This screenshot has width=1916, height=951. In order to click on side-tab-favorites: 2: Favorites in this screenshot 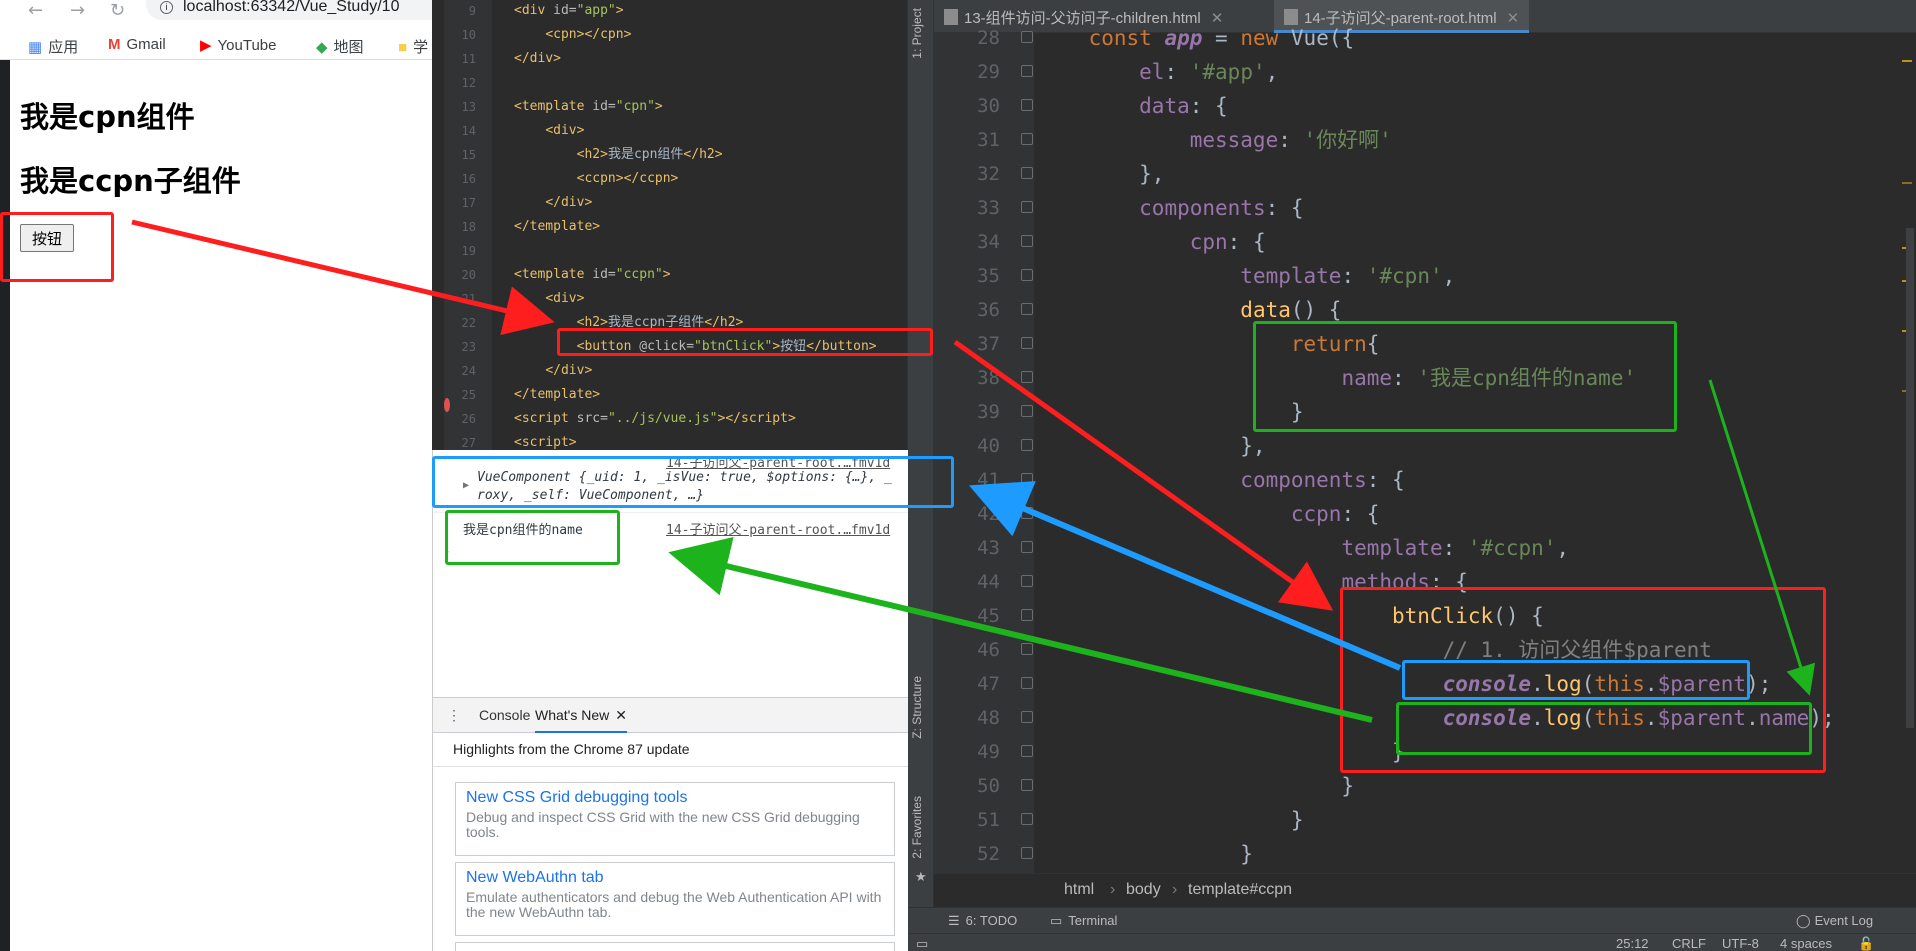, I will do `click(917, 827)`.